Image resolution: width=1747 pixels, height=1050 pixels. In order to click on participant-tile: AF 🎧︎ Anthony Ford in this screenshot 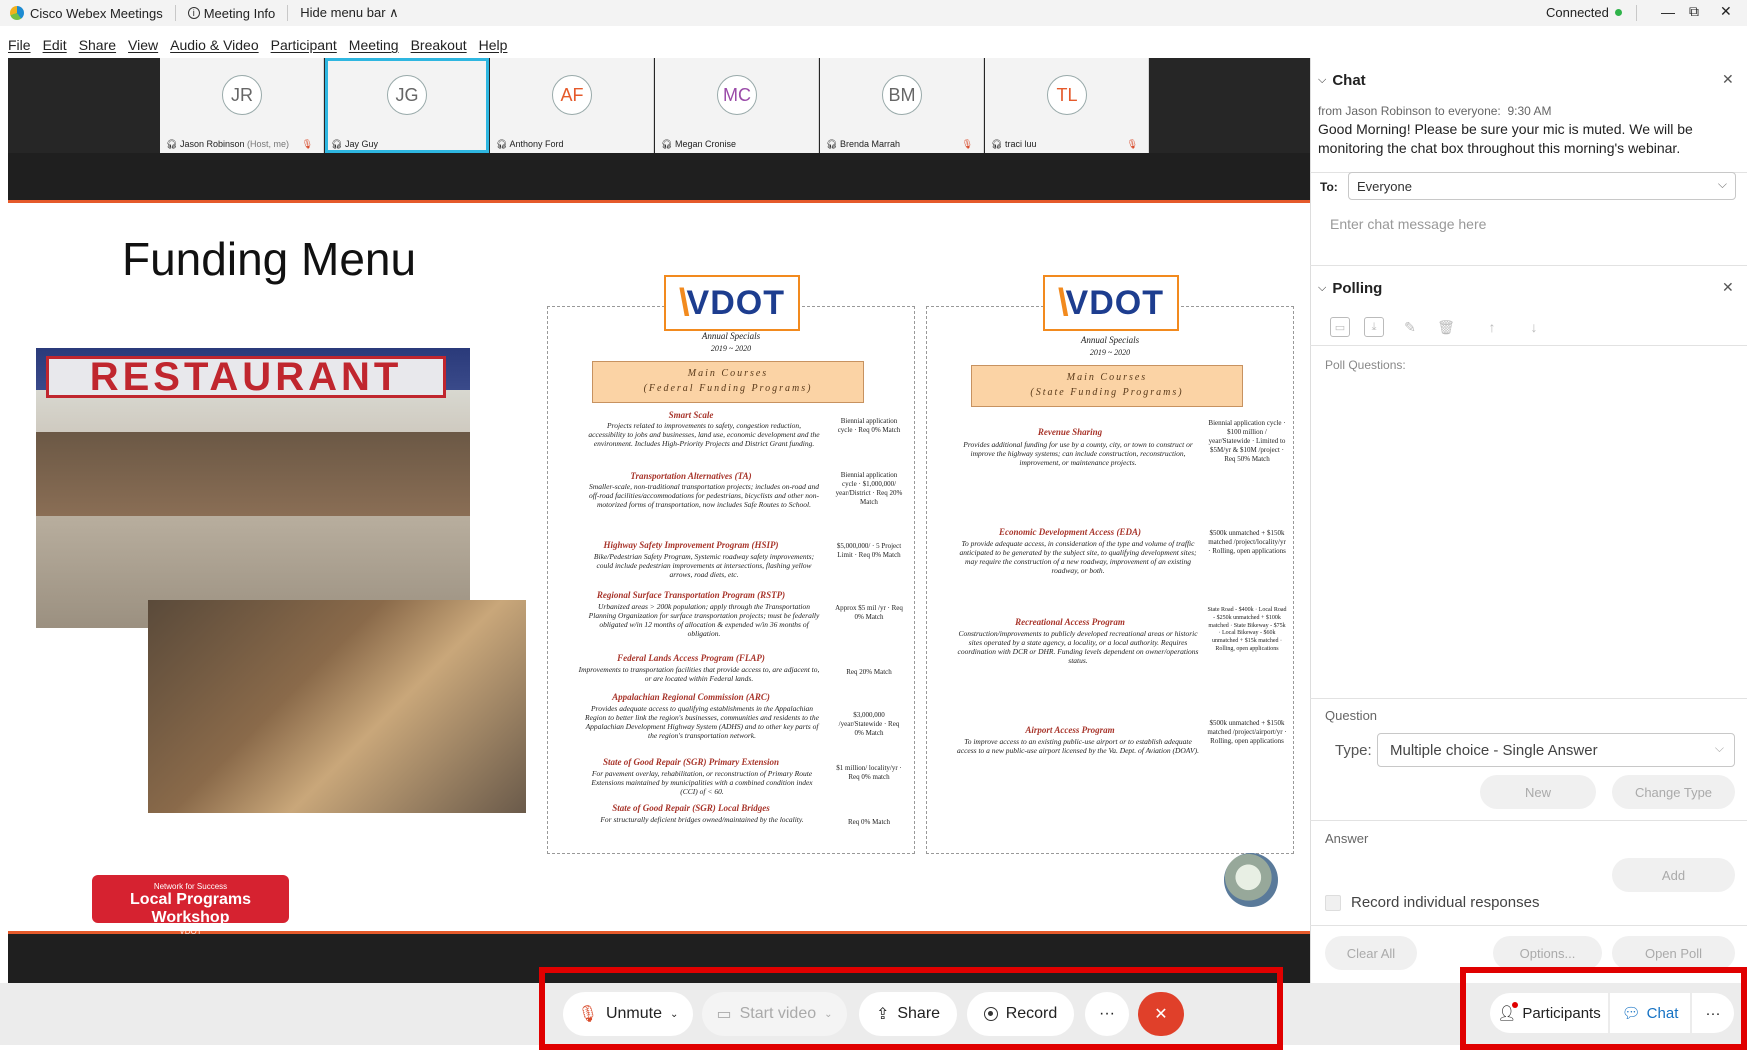, I will do `click(572, 105)`.